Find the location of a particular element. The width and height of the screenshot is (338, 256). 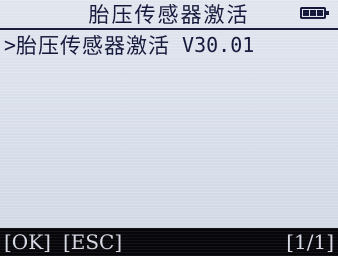

page-title: 胎压传感器激活 is located at coordinates (169, 15).